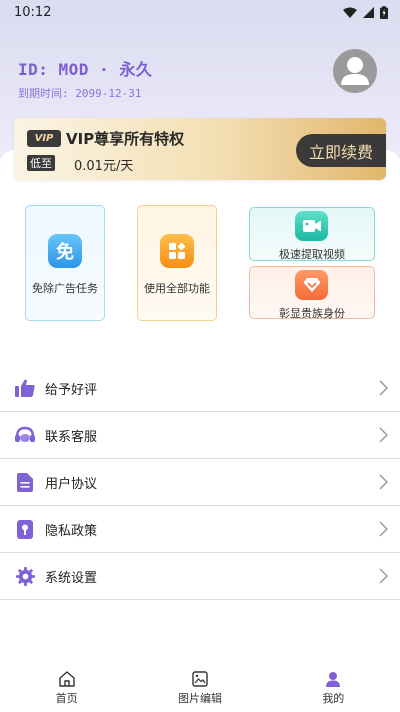  Describe the element at coordinates (65, 288) in the screenshot. I see `feature-label: 免除广告任务` at that location.